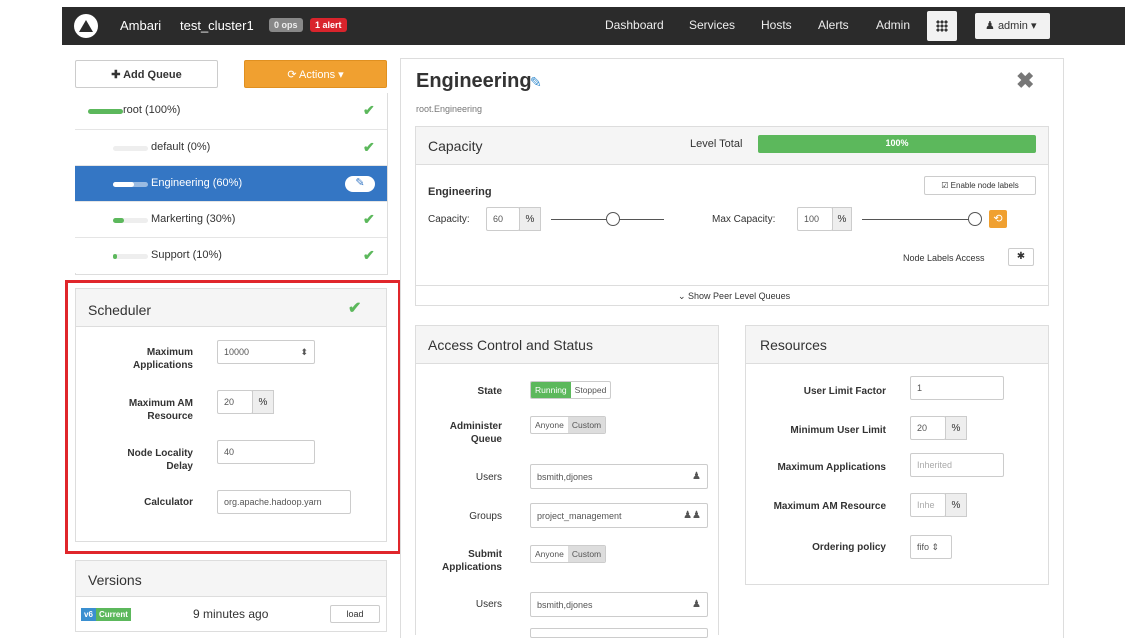 Image resolution: width=1125 pixels, height=638 pixels. What do you see at coordinates (838, 430) in the screenshot?
I see `minimum-user-limit-label: Minimum User Limit` at bounding box center [838, 430].